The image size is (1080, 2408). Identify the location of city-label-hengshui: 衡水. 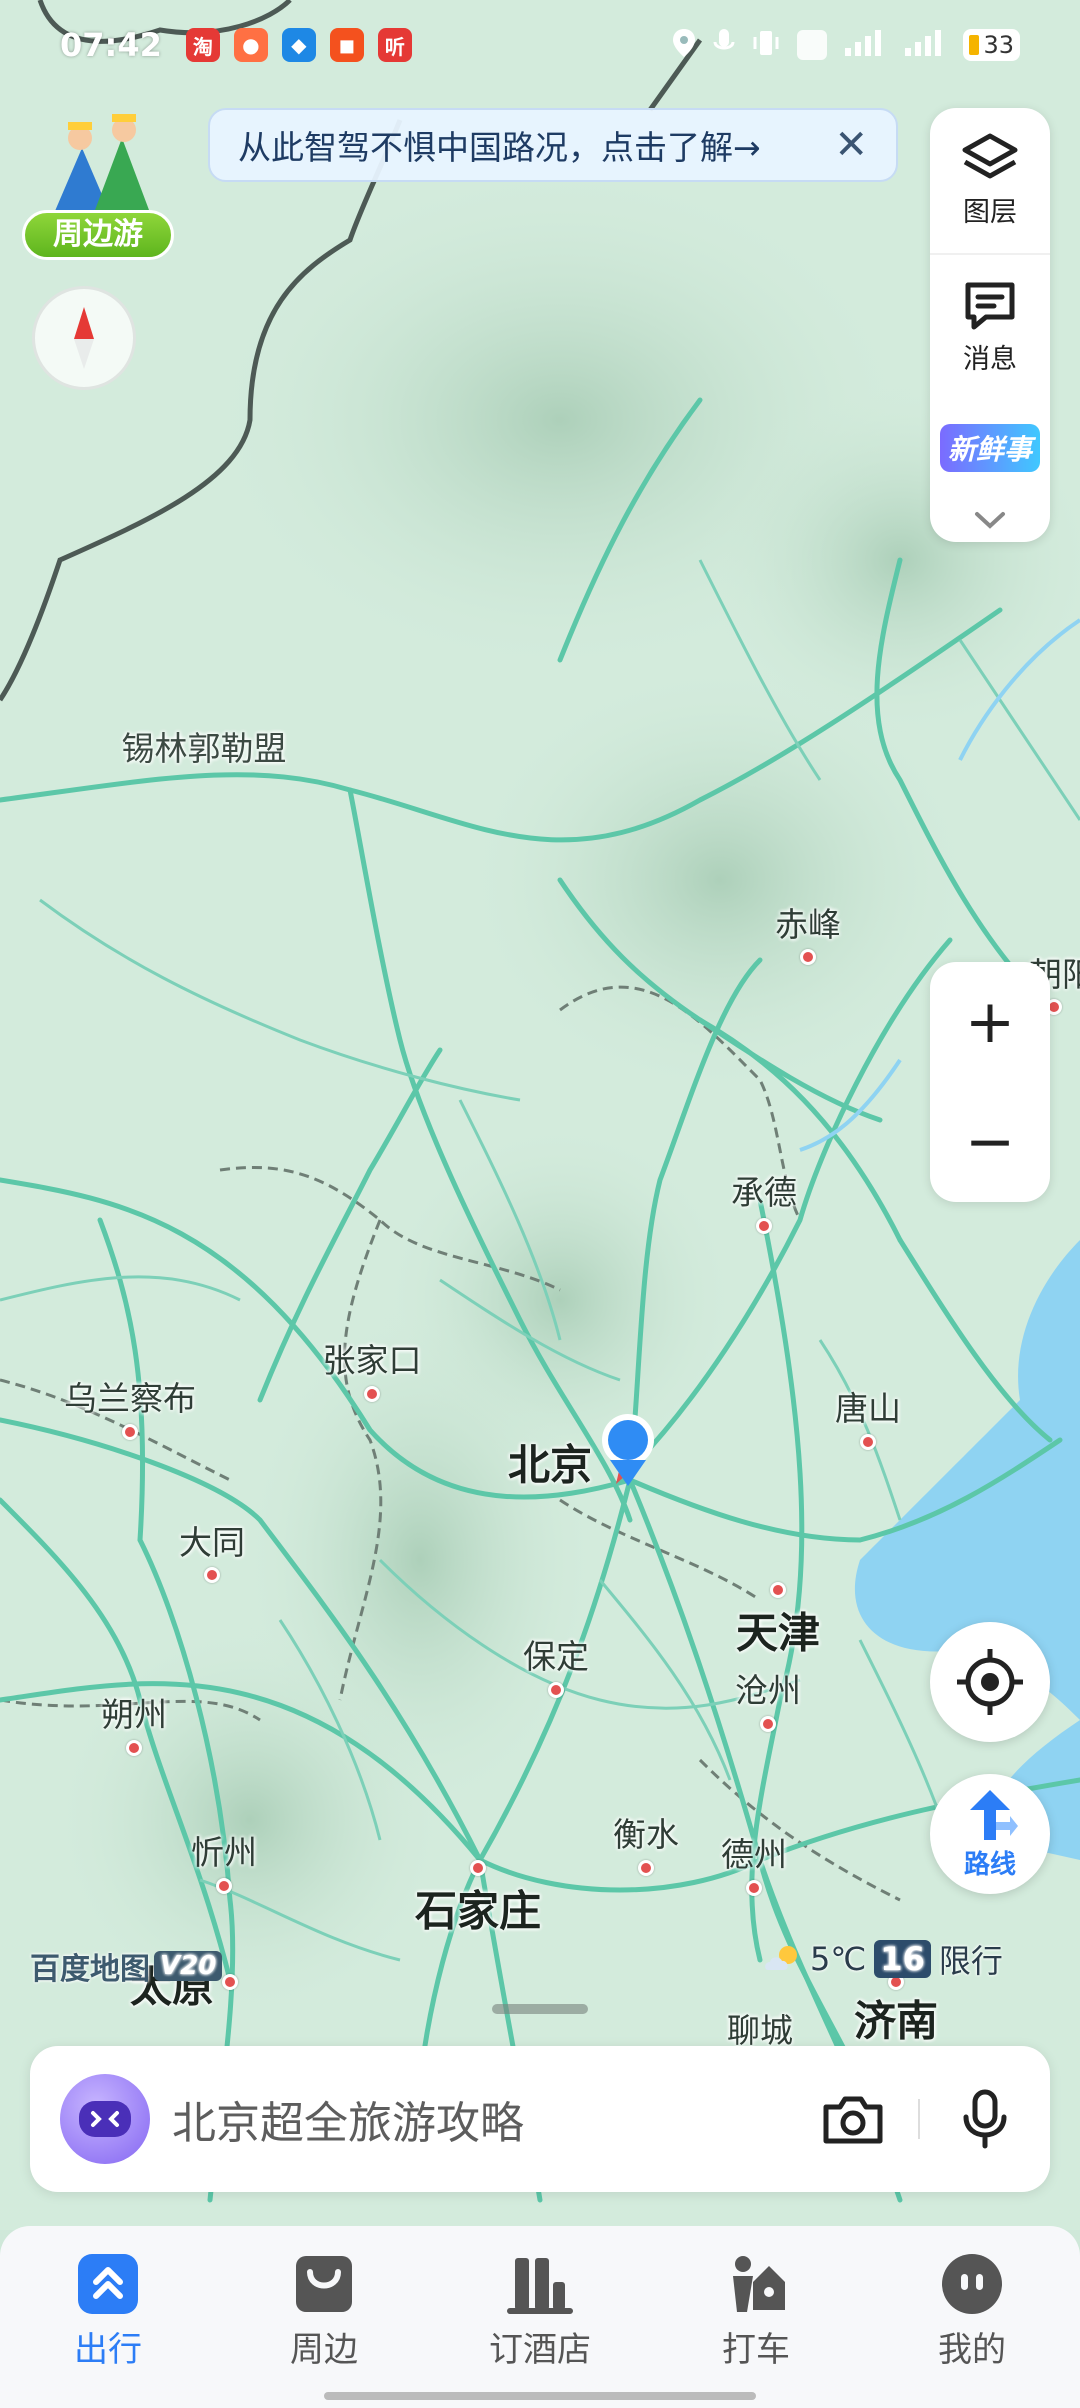
(646, 1832).